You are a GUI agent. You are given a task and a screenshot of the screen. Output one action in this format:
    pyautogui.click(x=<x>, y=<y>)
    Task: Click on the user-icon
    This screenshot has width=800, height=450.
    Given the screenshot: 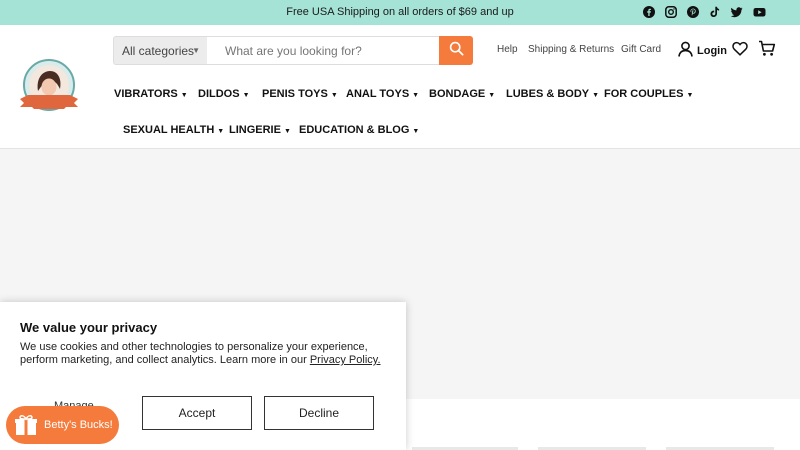 What is the action you would take?
    pyautogui.click(x=685, y=50)
    